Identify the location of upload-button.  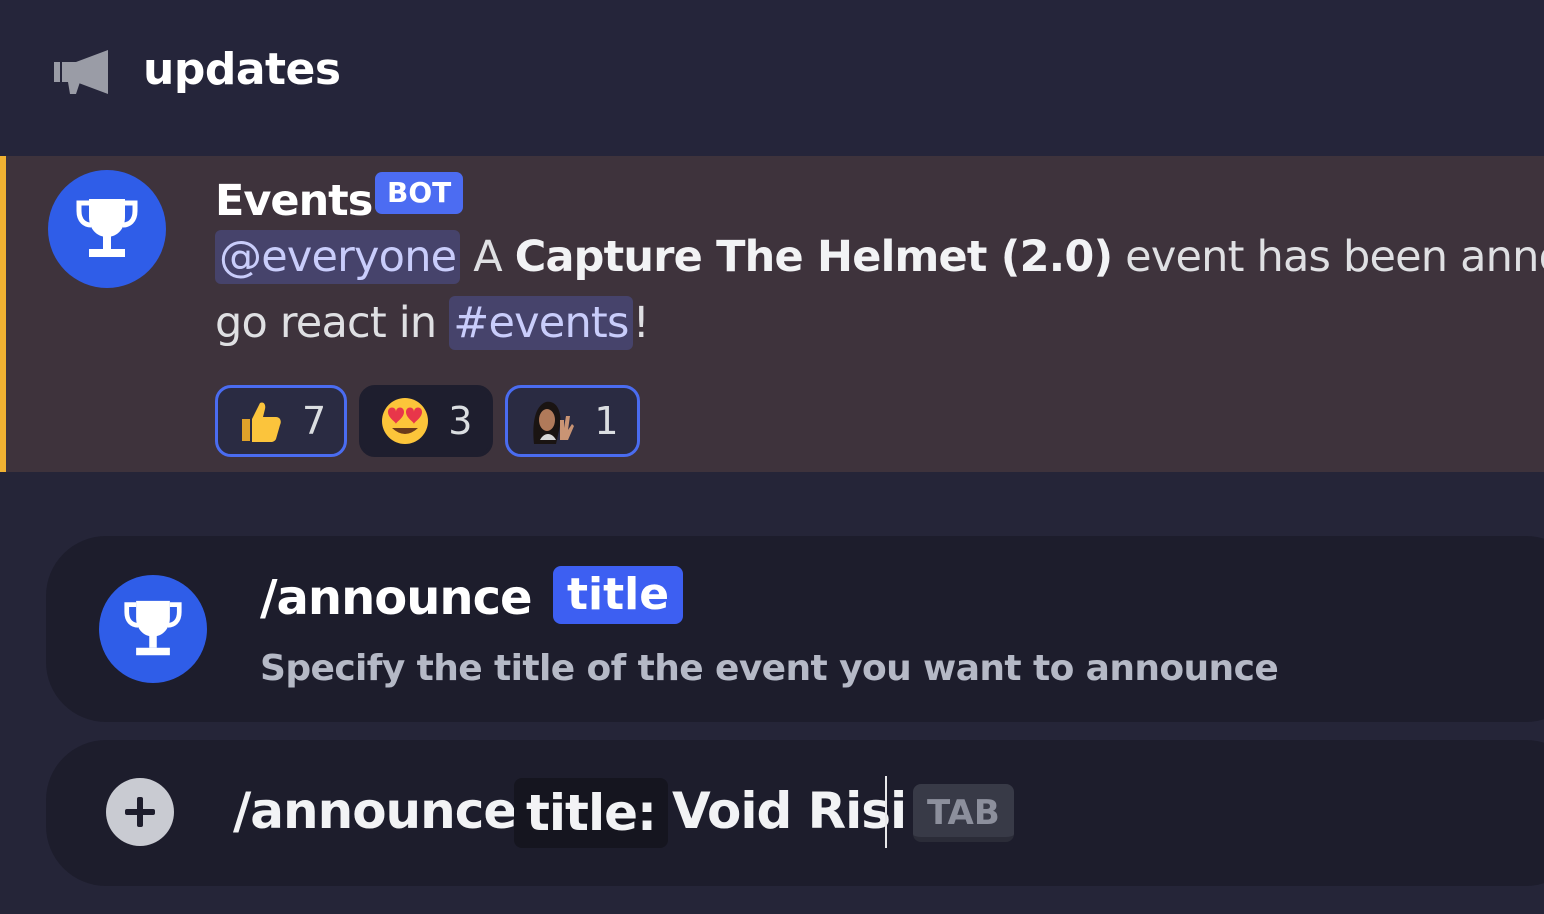
(140, 812).